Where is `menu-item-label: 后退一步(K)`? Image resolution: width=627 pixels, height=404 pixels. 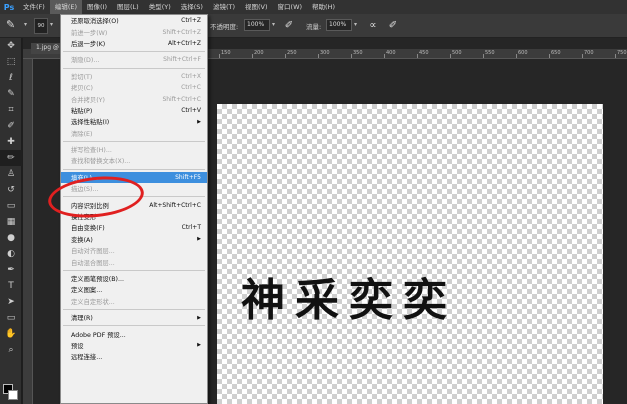 menu-item-label: 后退一步(K) is located at coordinates (88, 44).